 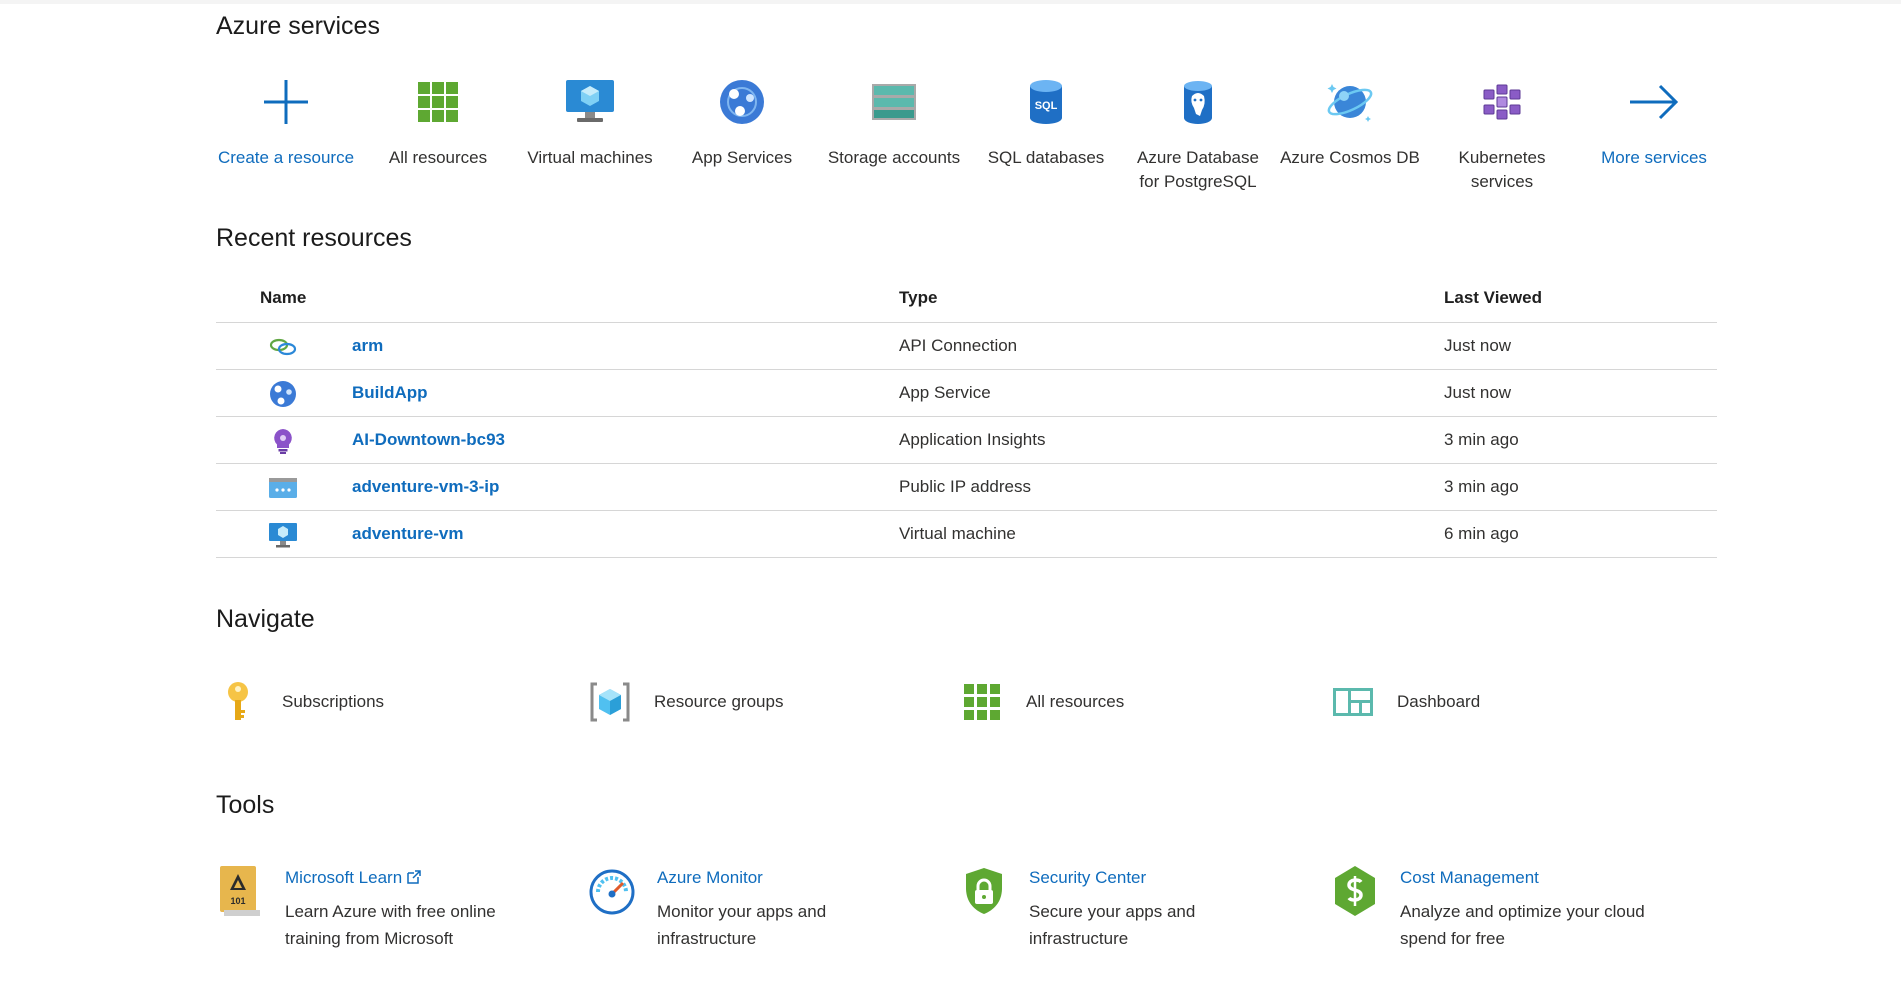 What do you see at coordinates (1493, 298) in the screenshot?
I see `column-header-last-viewed: Last Viewed` at bounding box center [1493, 298].